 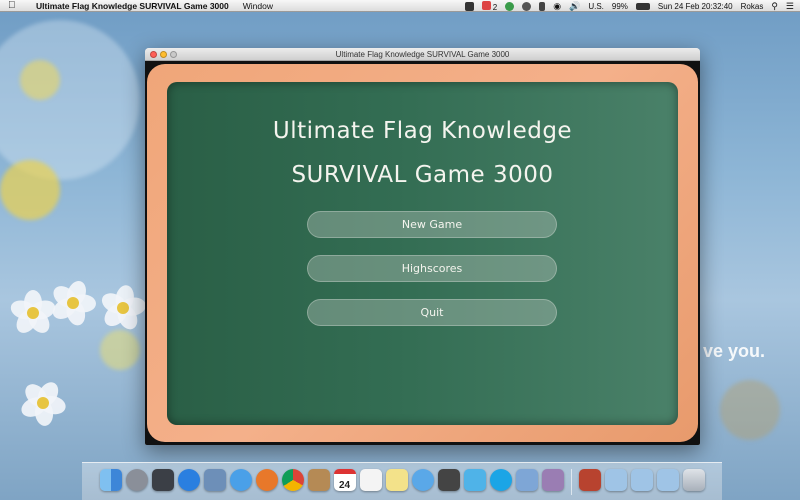 What do you see at coordinates (214, 479) in the screenshot?
I see `preview-icon` at bounding box center [214, 479].